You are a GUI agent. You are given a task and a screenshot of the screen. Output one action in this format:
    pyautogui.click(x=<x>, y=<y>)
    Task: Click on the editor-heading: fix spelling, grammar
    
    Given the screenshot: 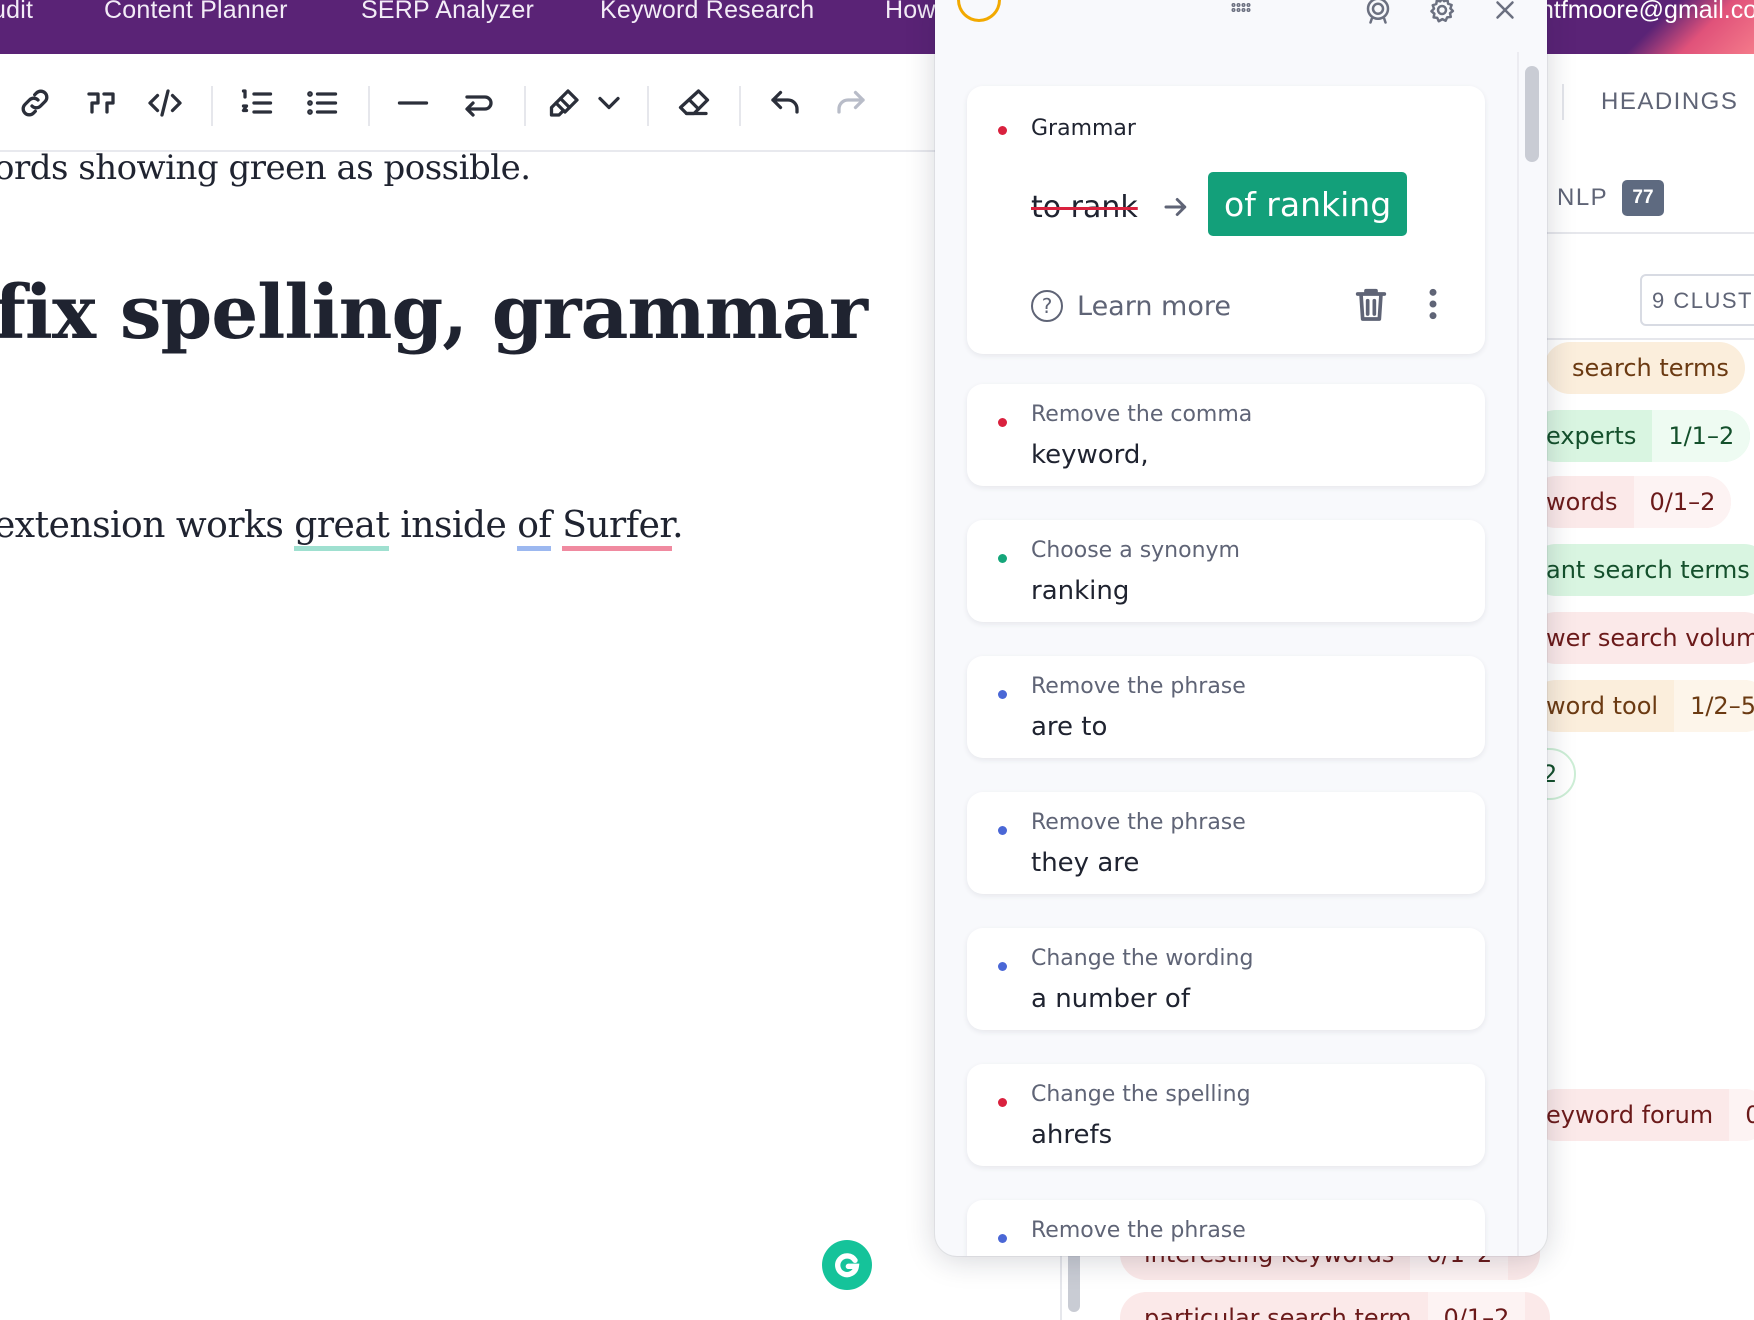 What is the action you would take?
    pyautogui.click(x=434, y=313)
    